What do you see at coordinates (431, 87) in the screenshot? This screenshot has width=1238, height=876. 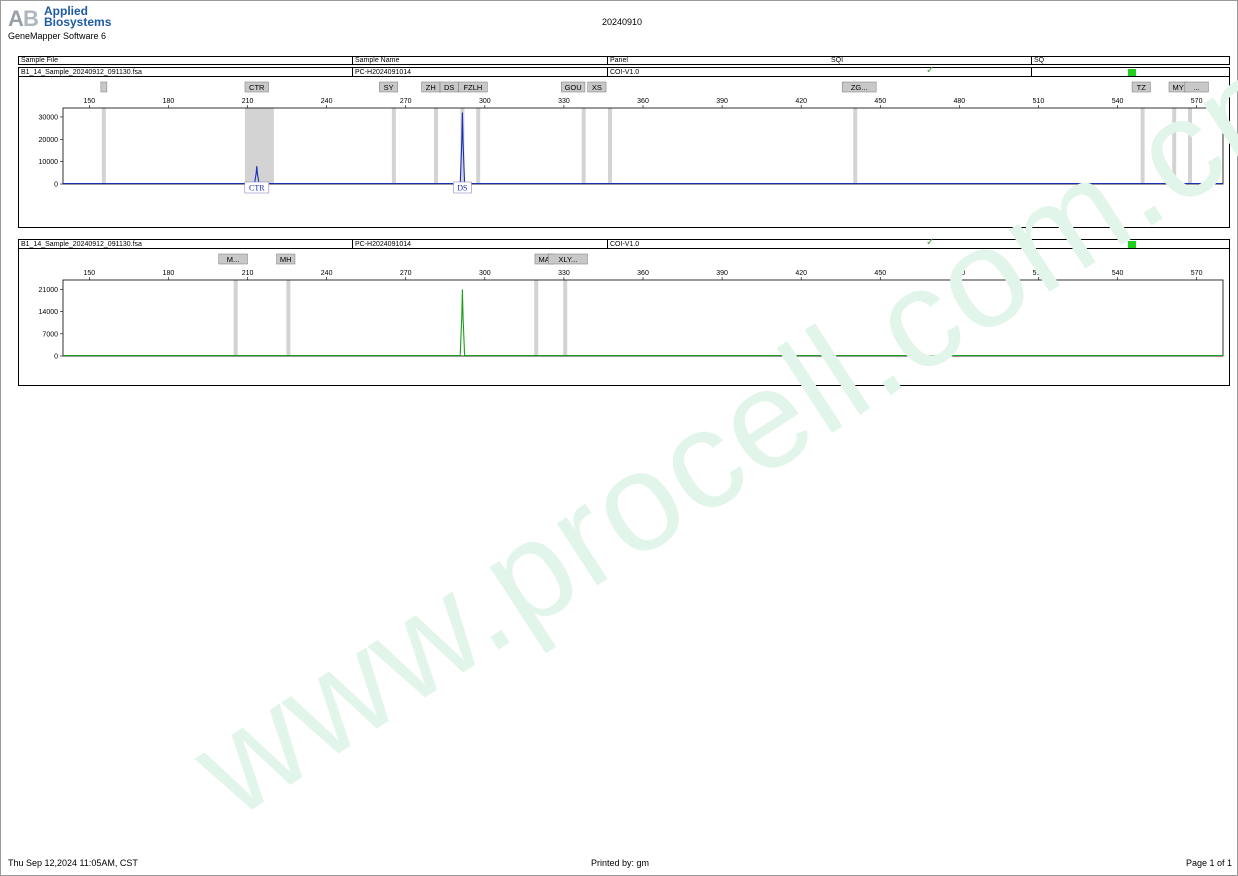 I see `marker-label: ZH` at bounding box center [431, 87].